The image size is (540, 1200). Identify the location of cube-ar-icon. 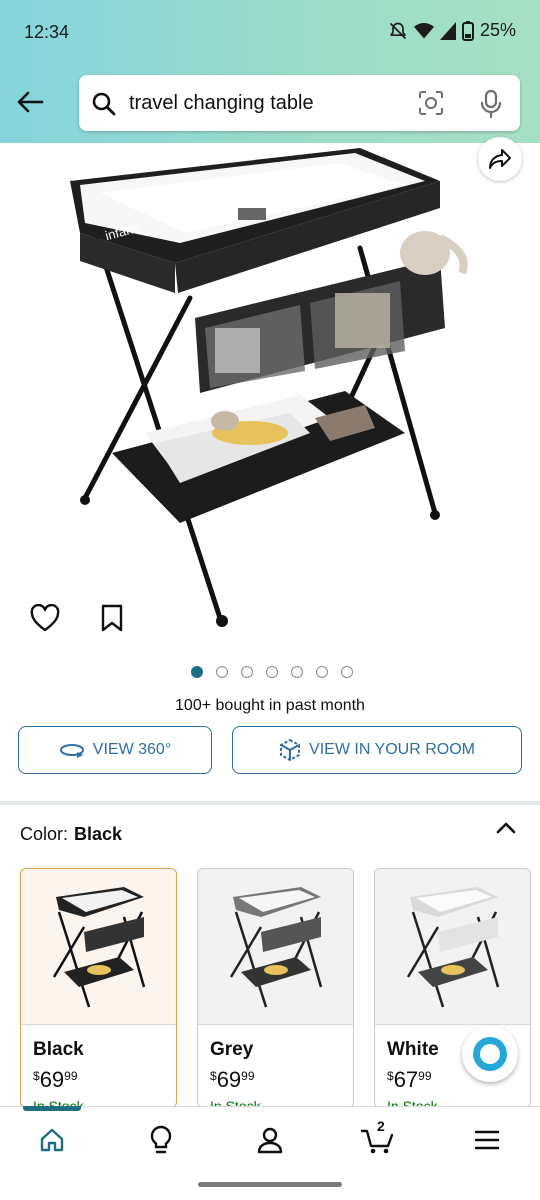
(290, 750).